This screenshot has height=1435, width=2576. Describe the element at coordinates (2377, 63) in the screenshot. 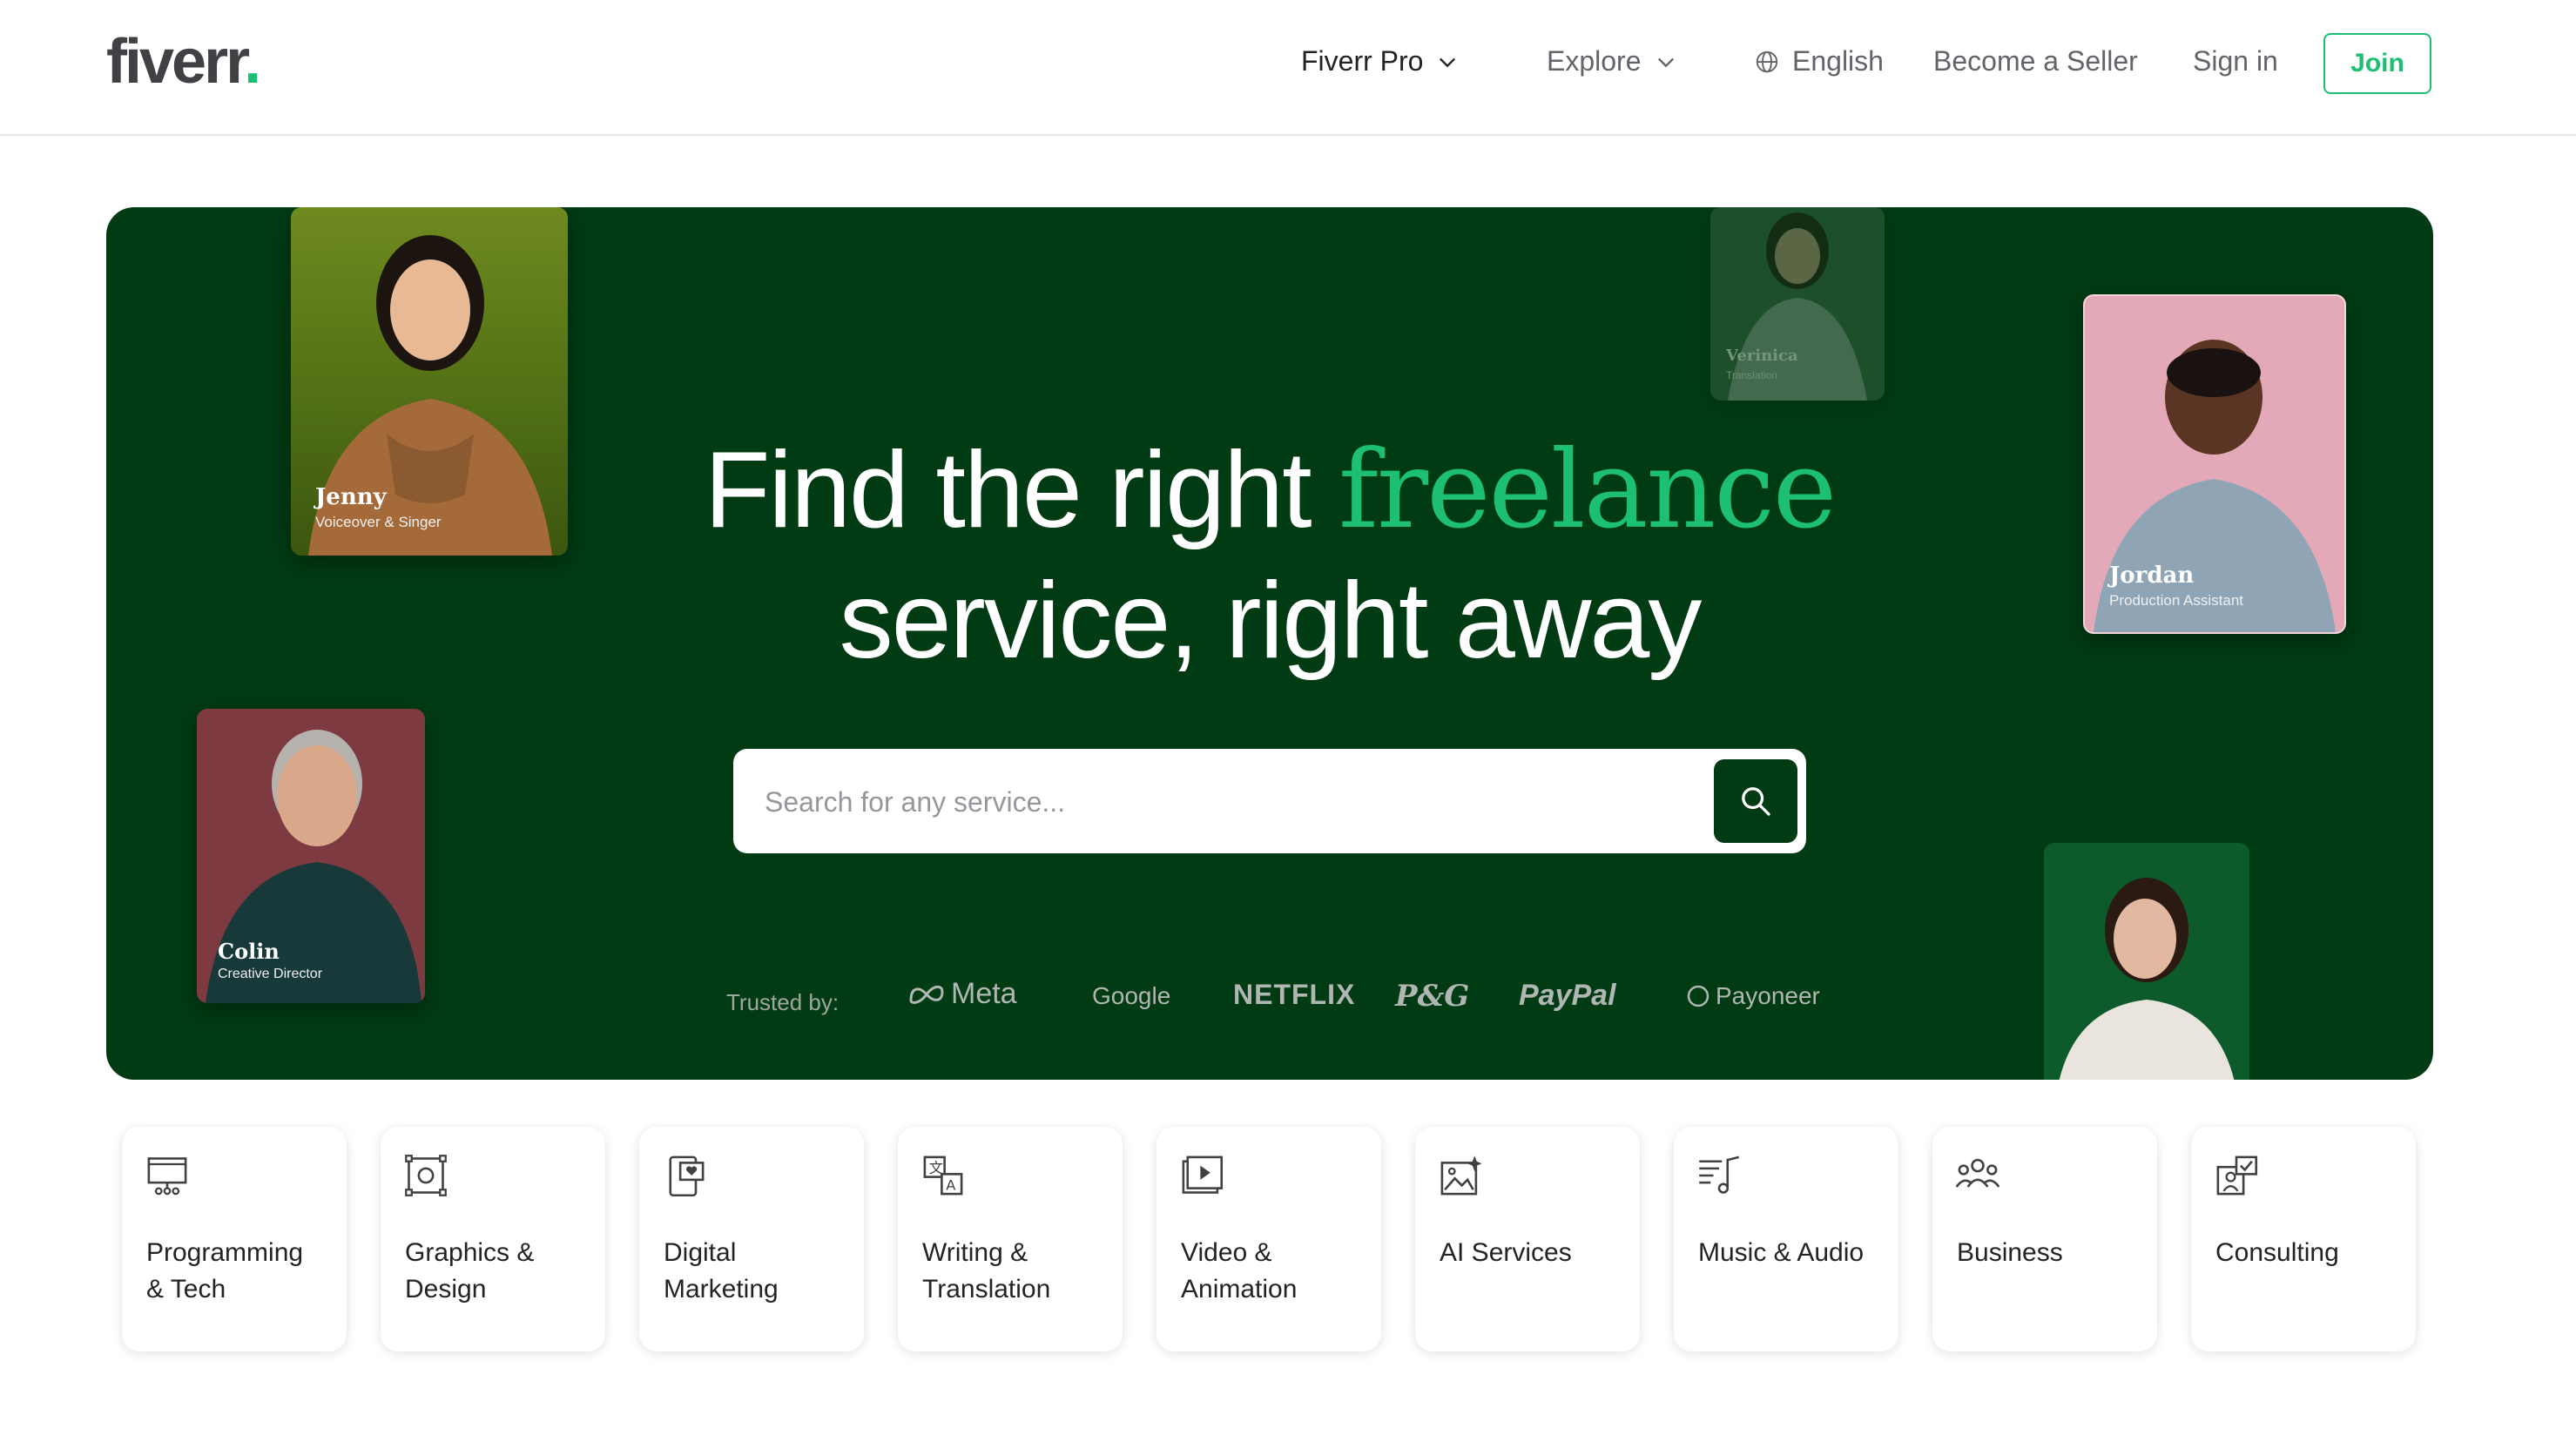

I see `join-button: Join` at that location.